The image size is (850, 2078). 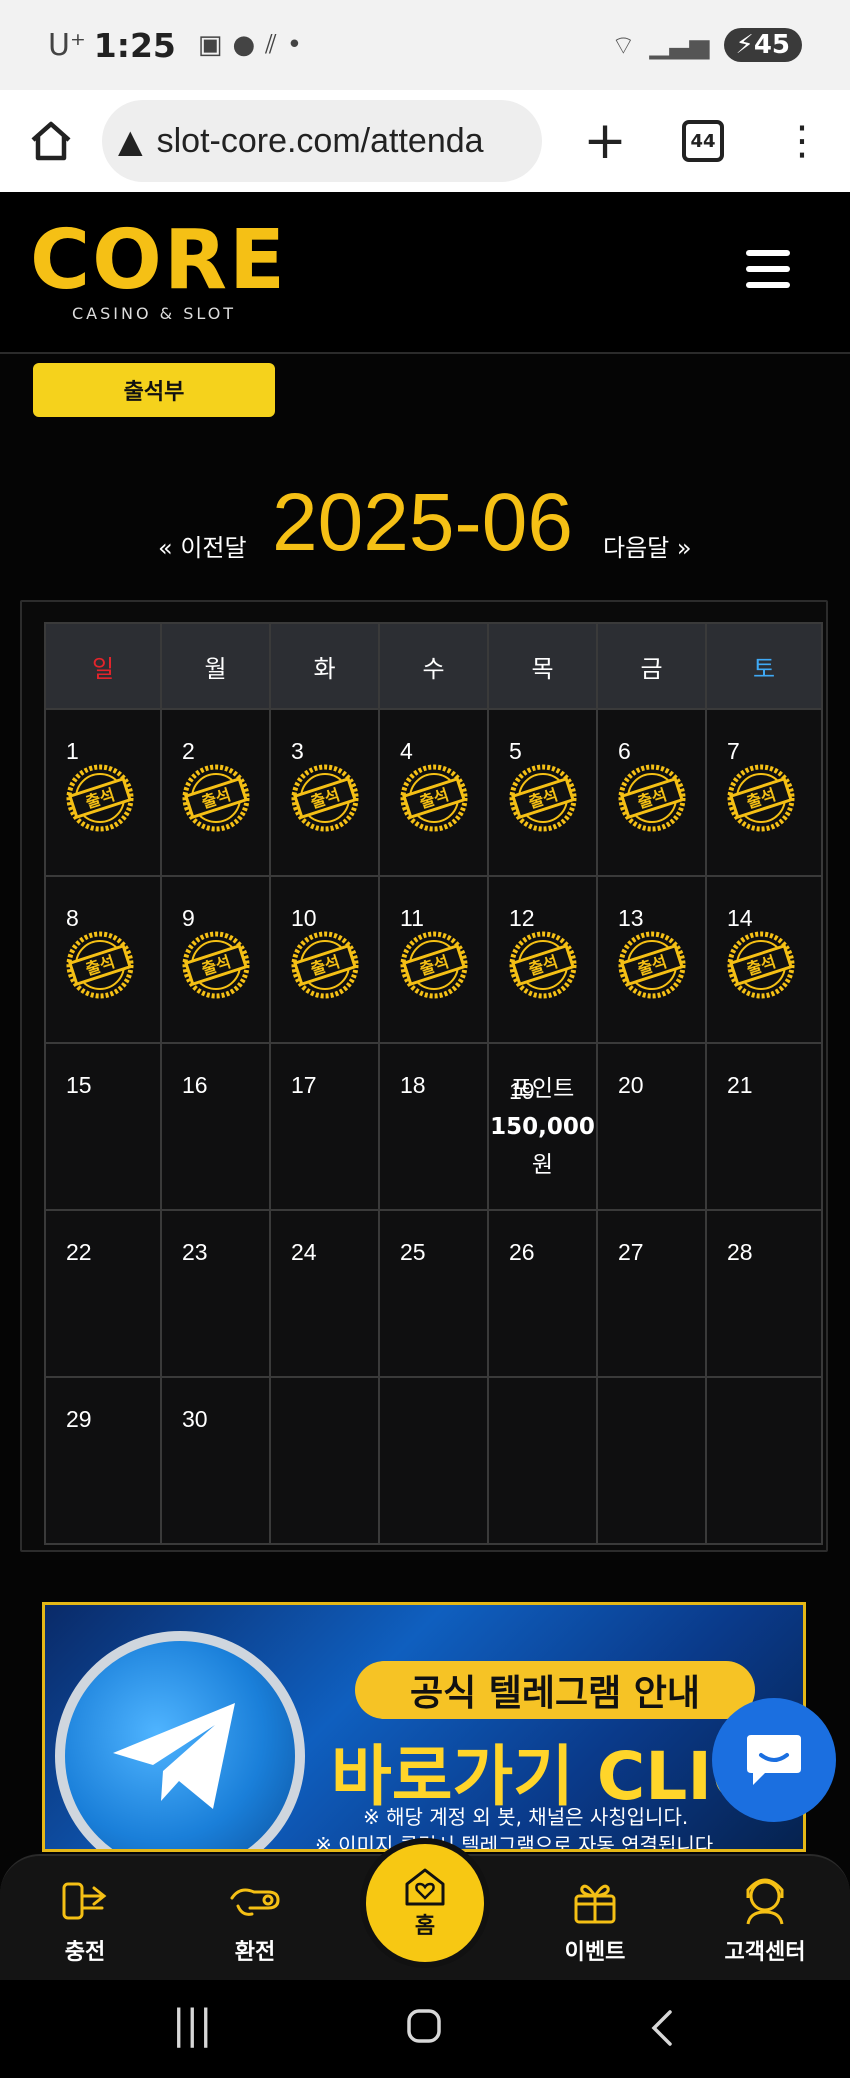 What do you see at coordinates (647, 545) in the screenshot?
I see `next-month-link: 다음달 »` at bounding box center [647, 545].